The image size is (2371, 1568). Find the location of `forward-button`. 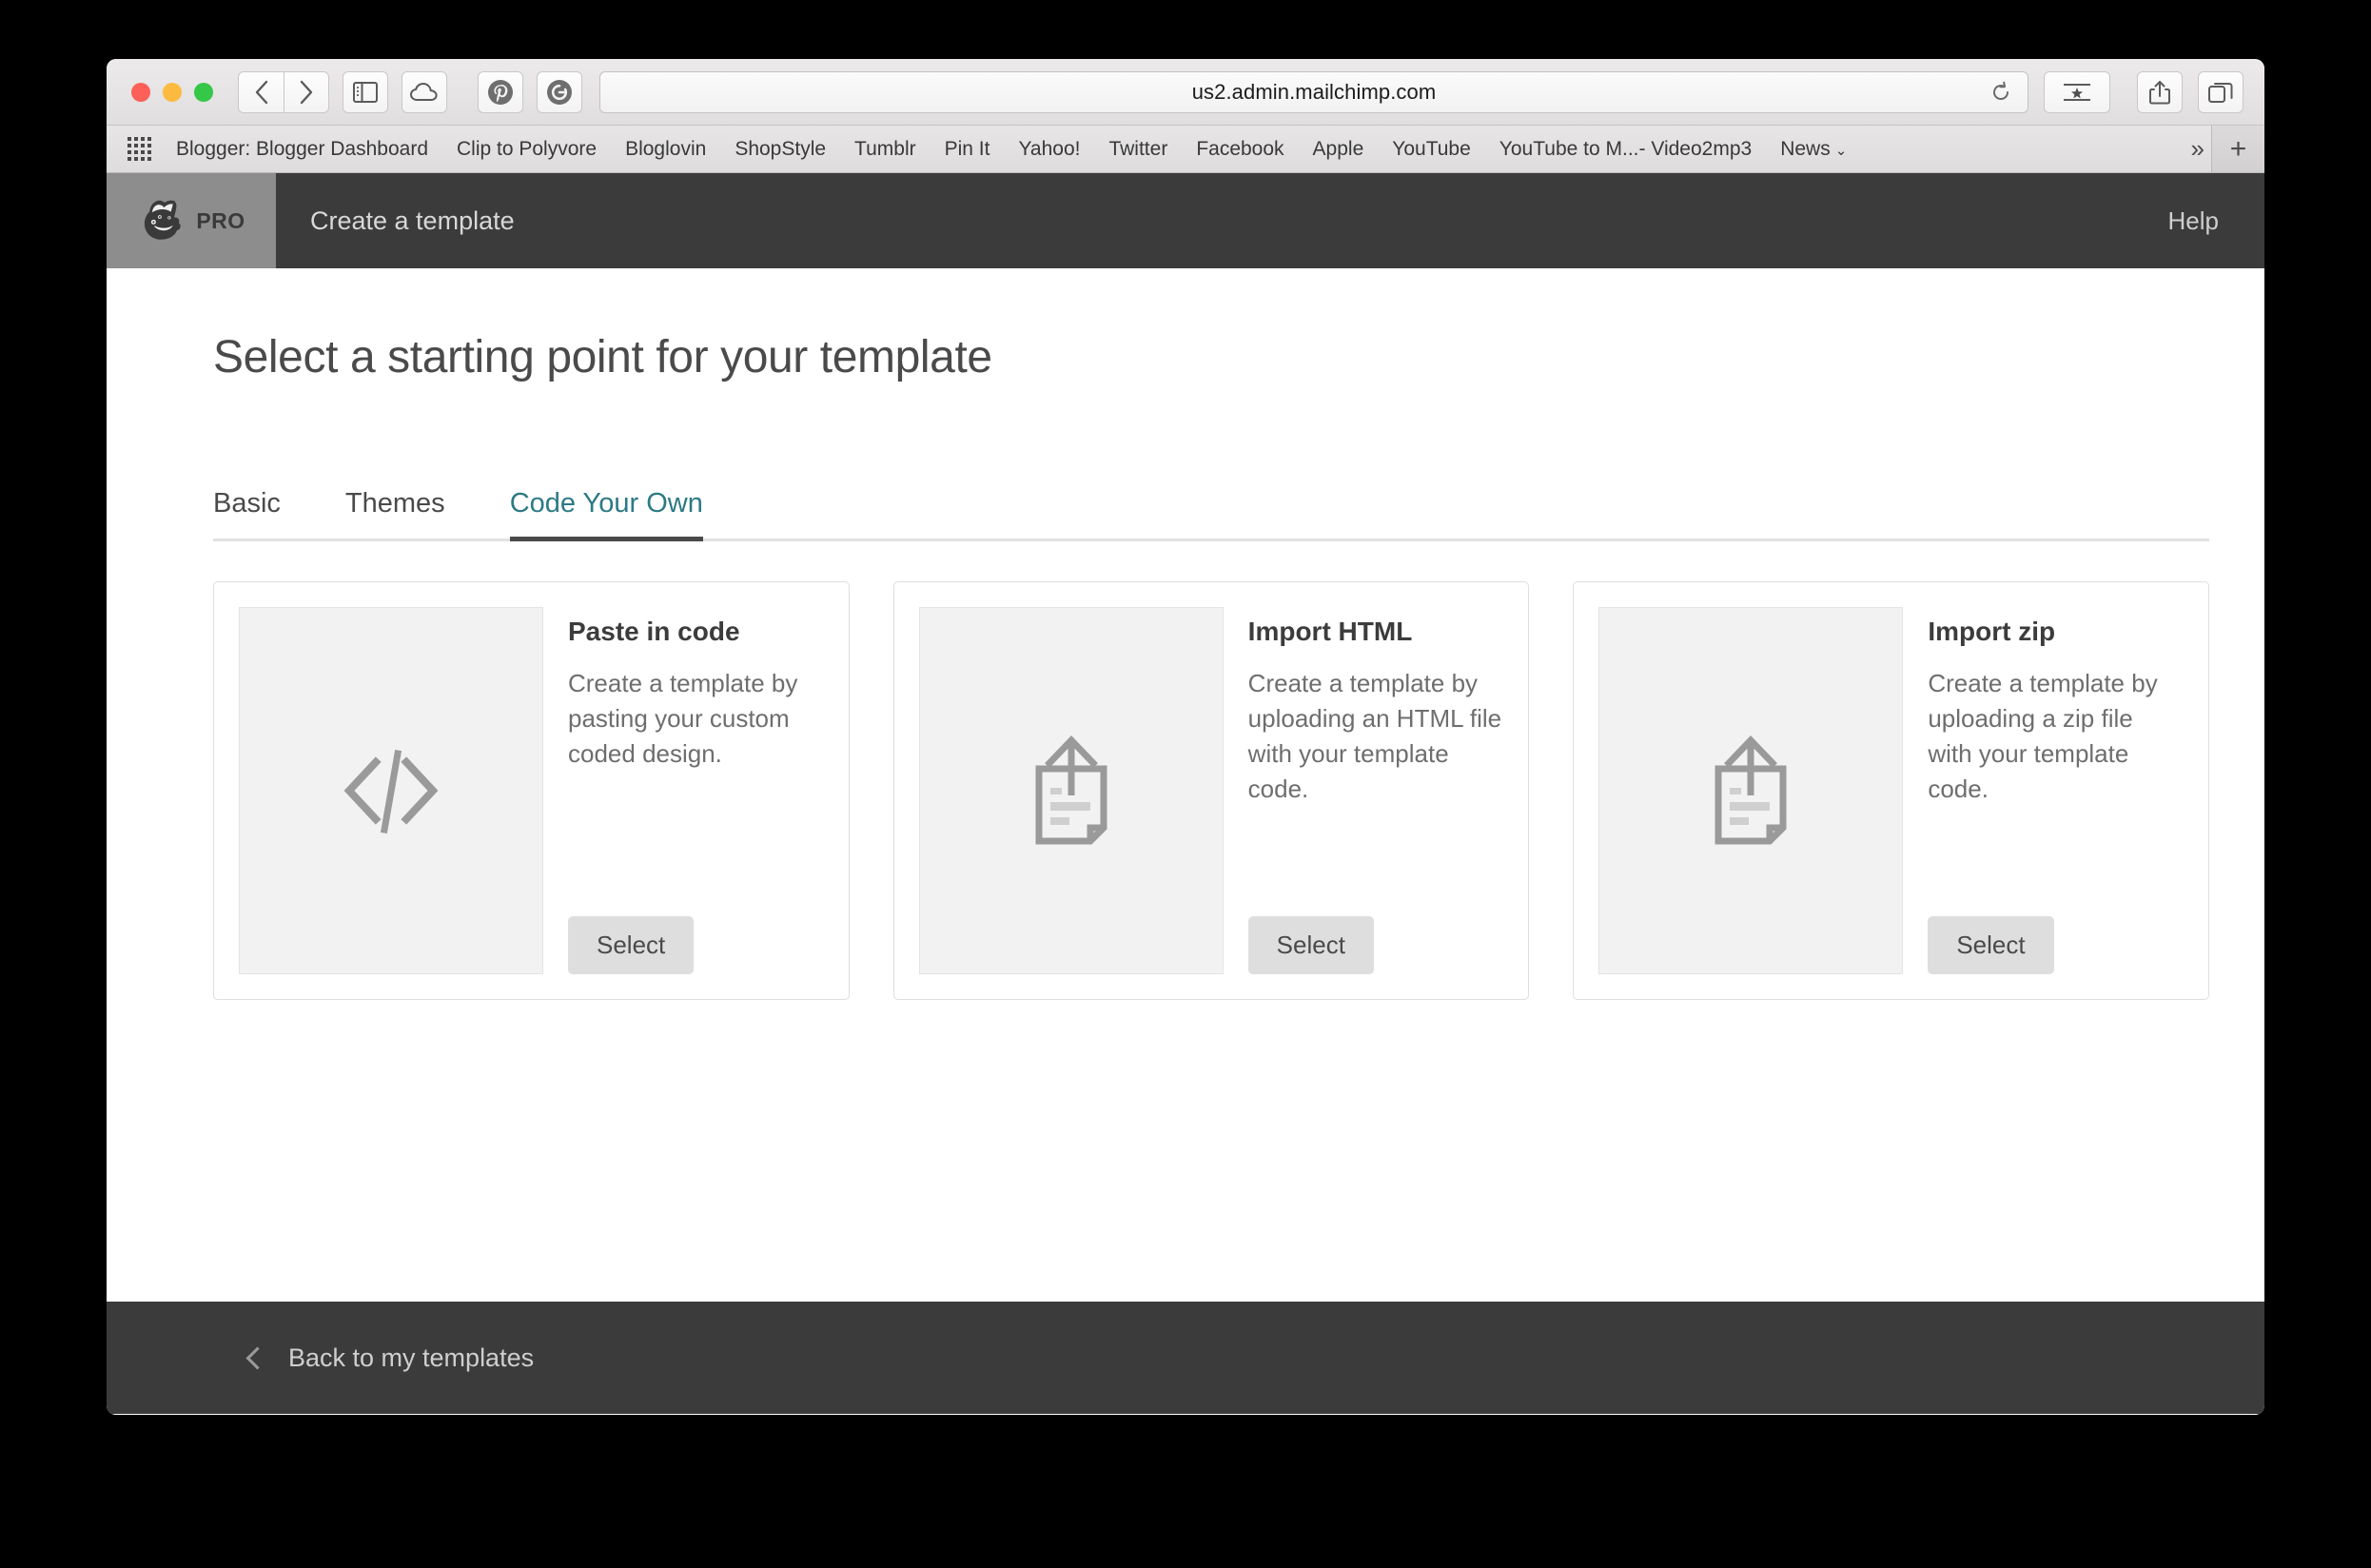

forward-button is located at coordinates (306, 91).